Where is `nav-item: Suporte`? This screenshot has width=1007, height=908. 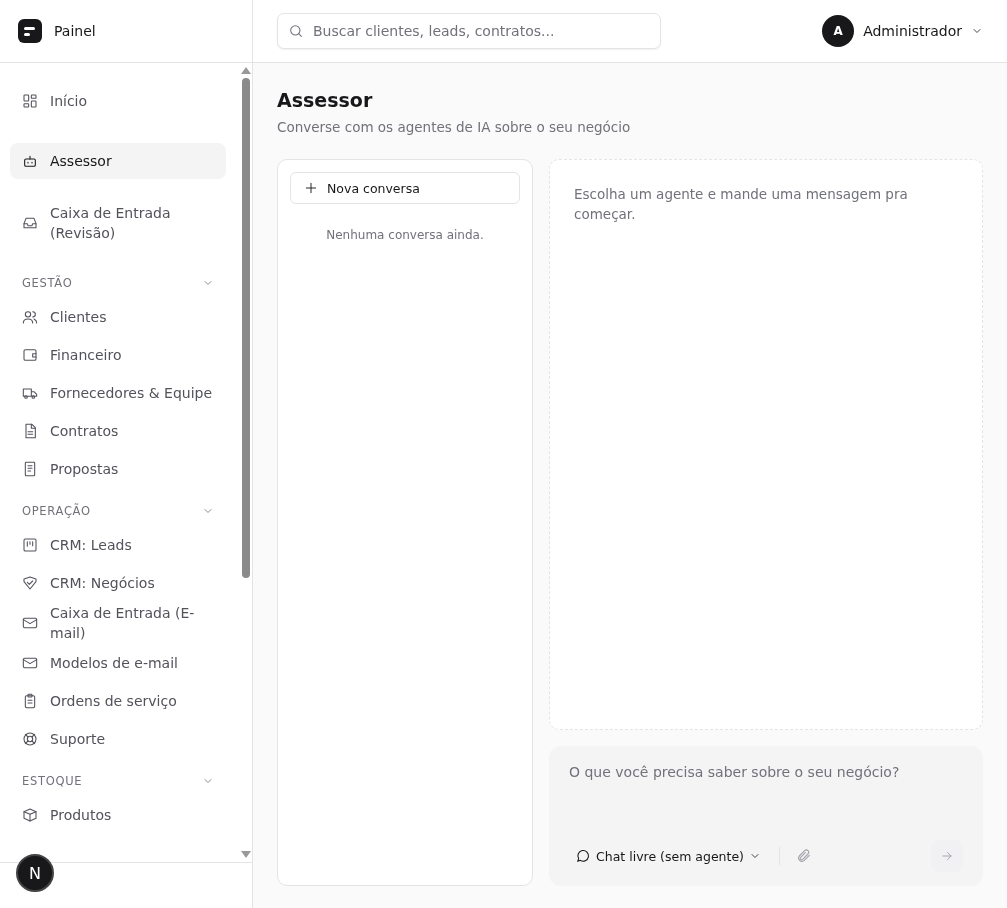 nav-item: Suporte is located at coordinates (118, 739).